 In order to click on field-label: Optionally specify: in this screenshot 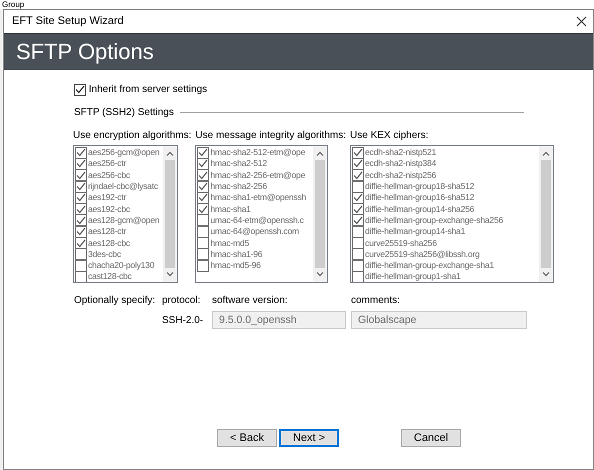, I will do `click(115, 301)`.